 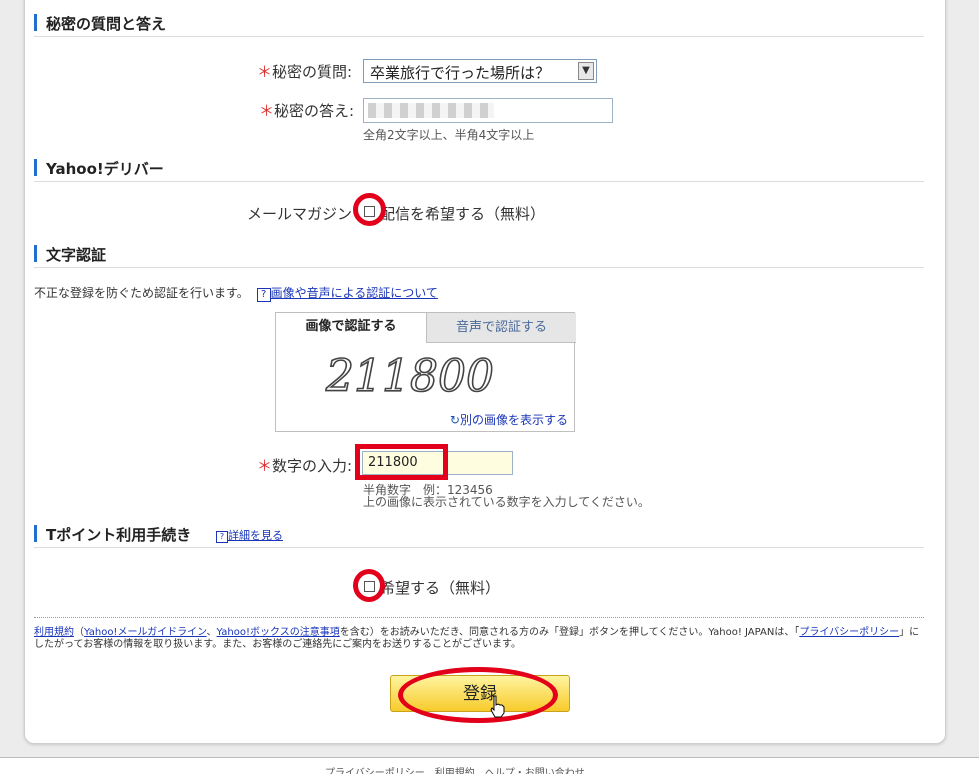 I want to click on terms-text-part: 、, so click(x=211, y=632).